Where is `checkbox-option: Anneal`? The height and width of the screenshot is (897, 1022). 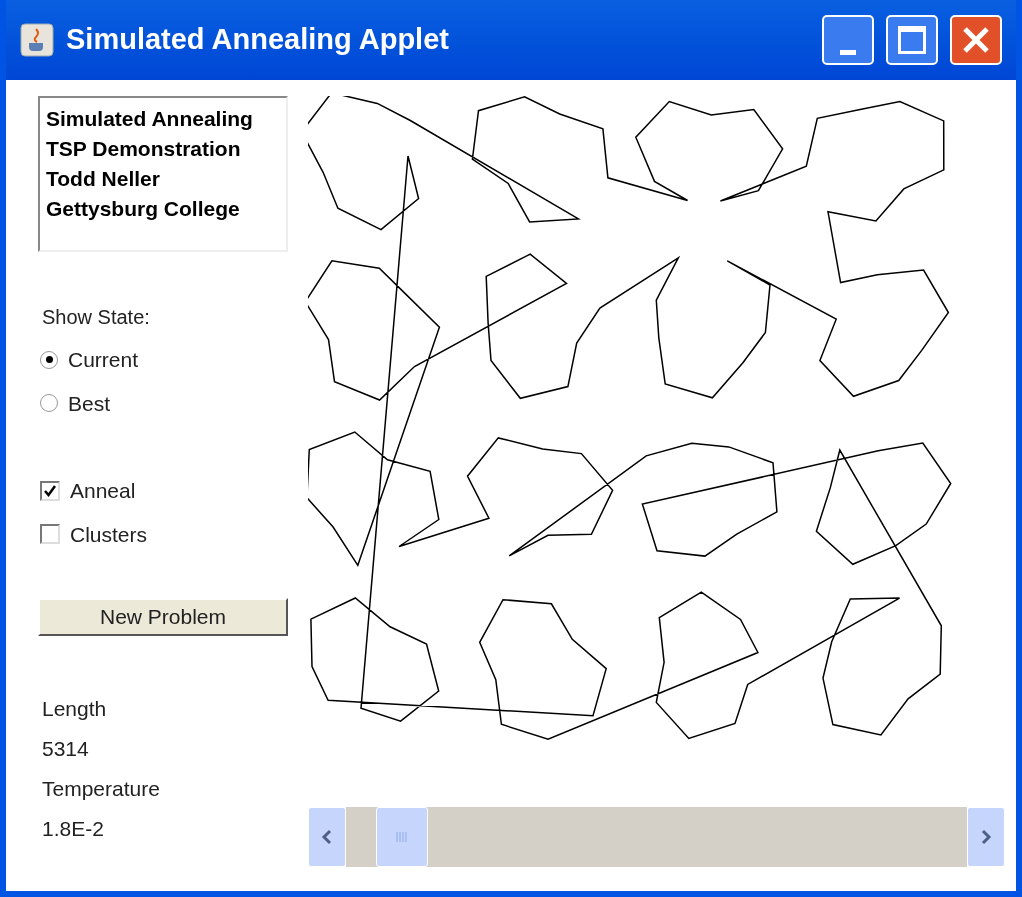
checkbox-option: Anneal is located at coordinates (164, 491).